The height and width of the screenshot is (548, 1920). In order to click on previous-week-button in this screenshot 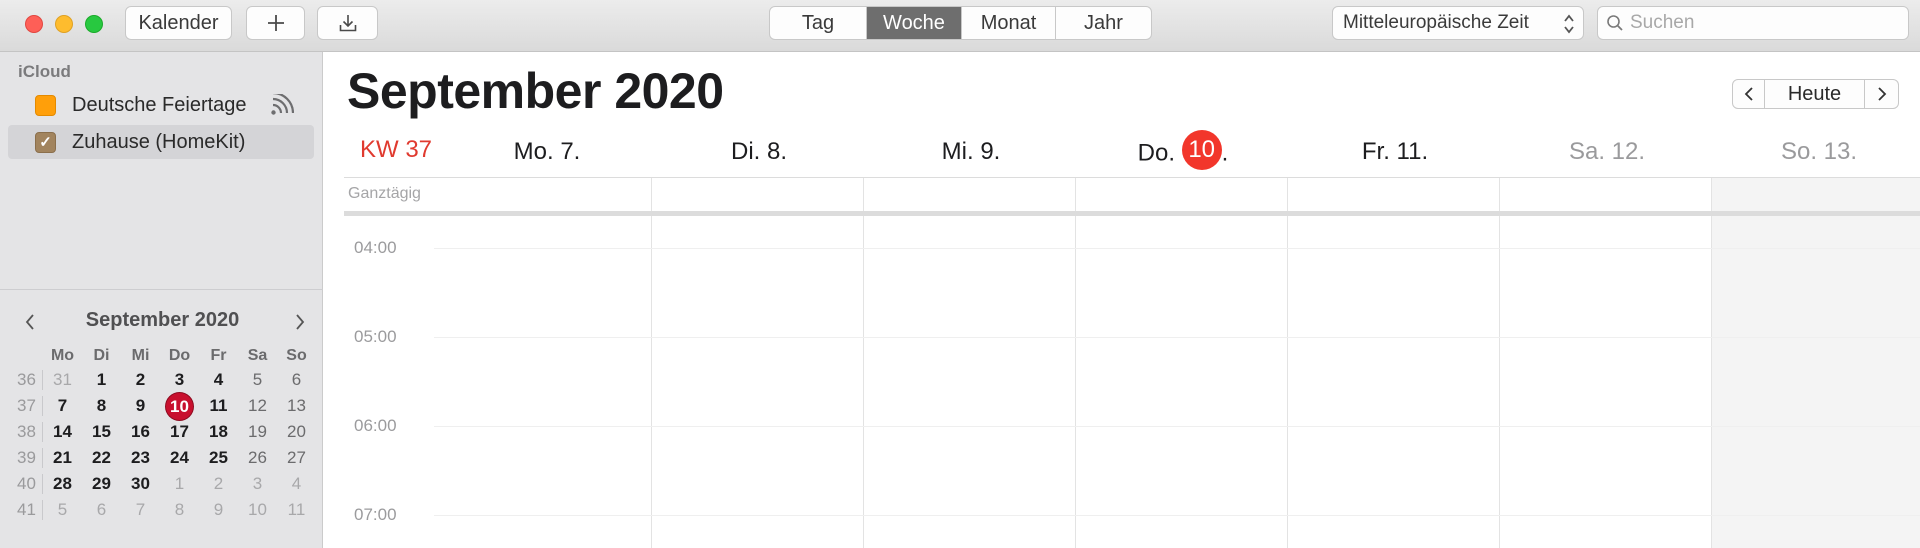, I will do `click(1748, 94)`.